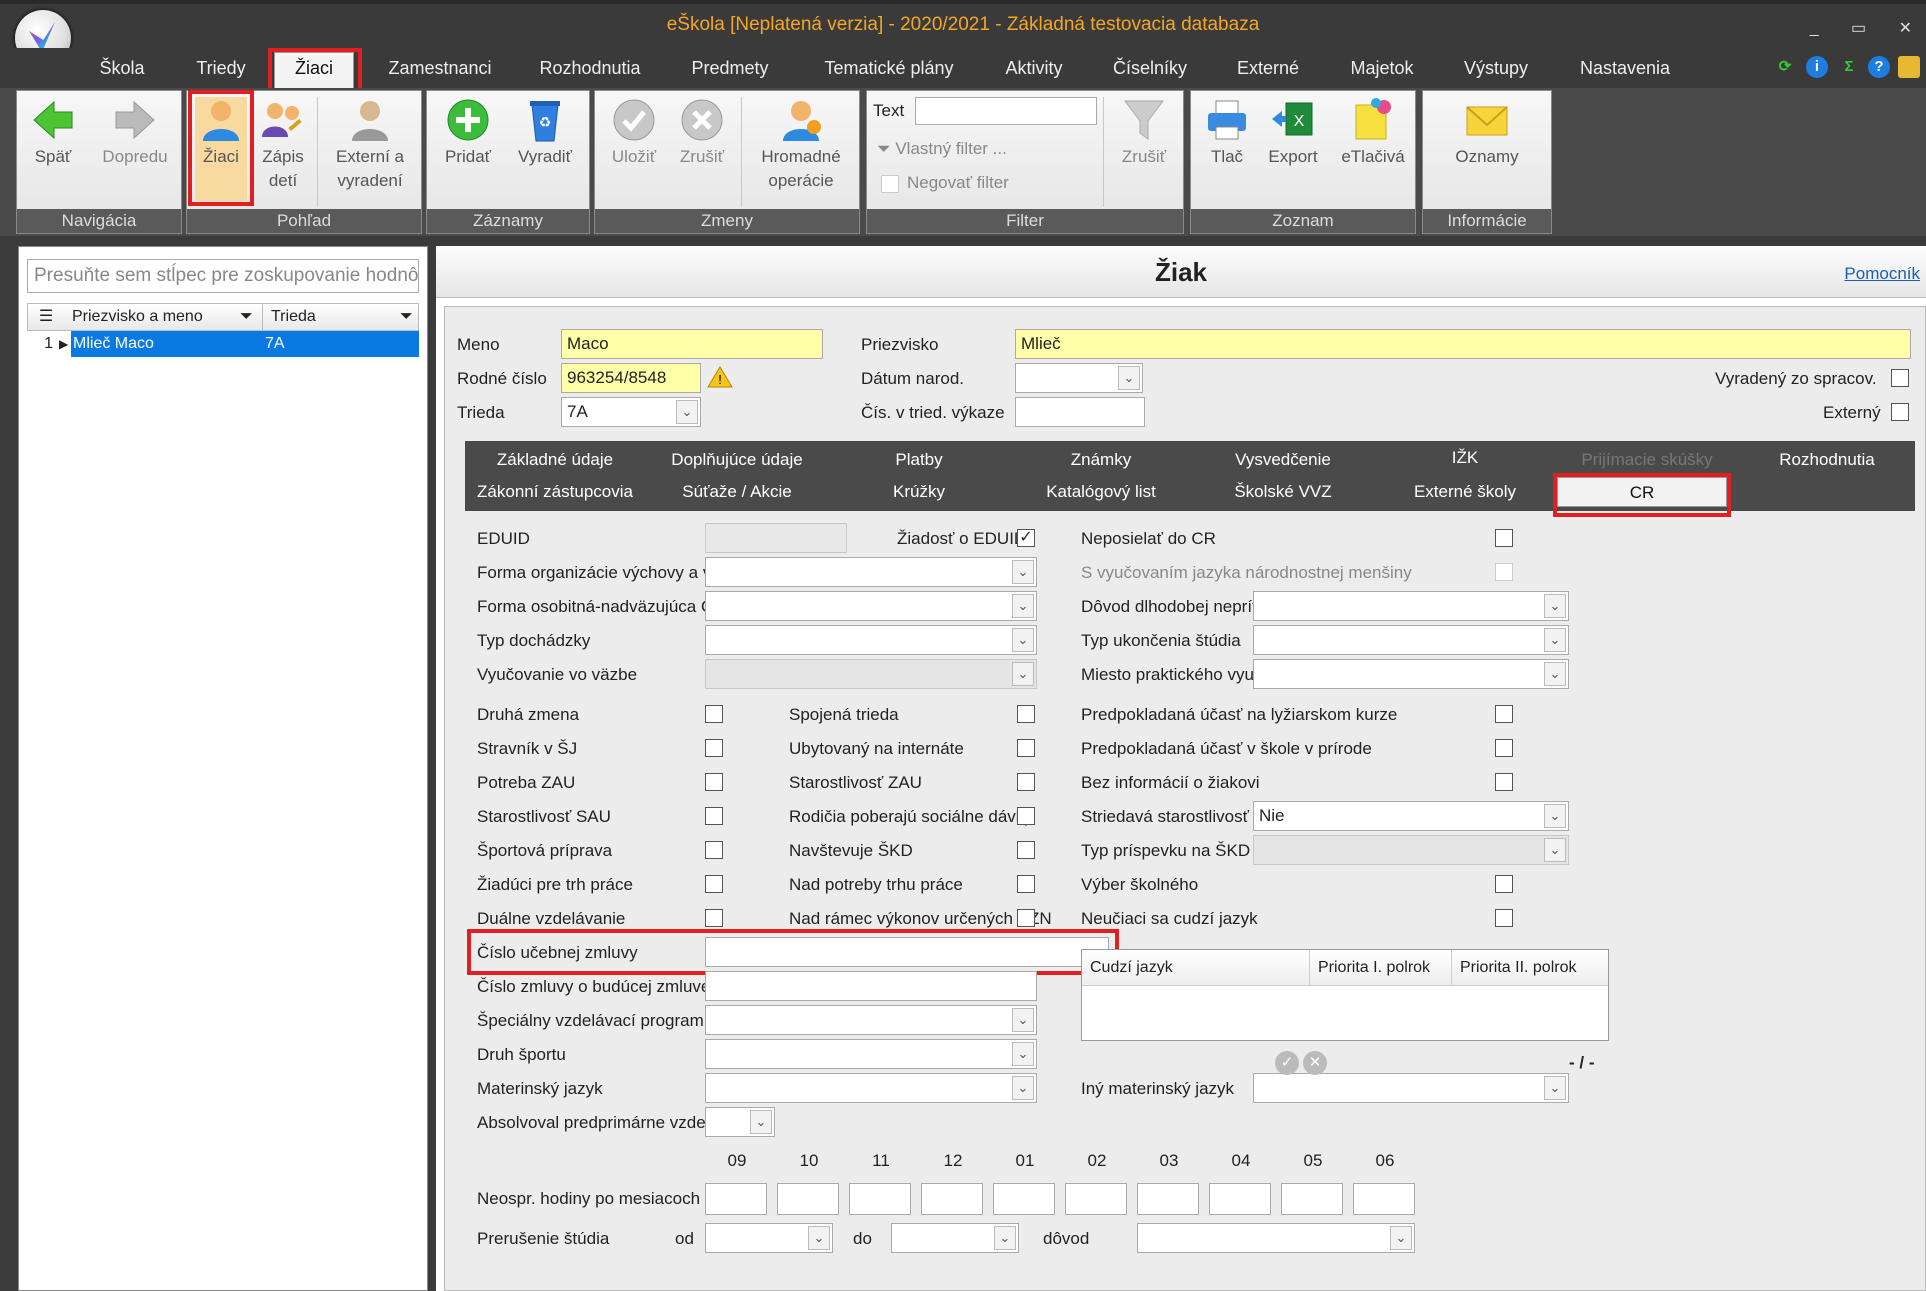  I want to click on cislo-buducej-input, so click(871, 986).